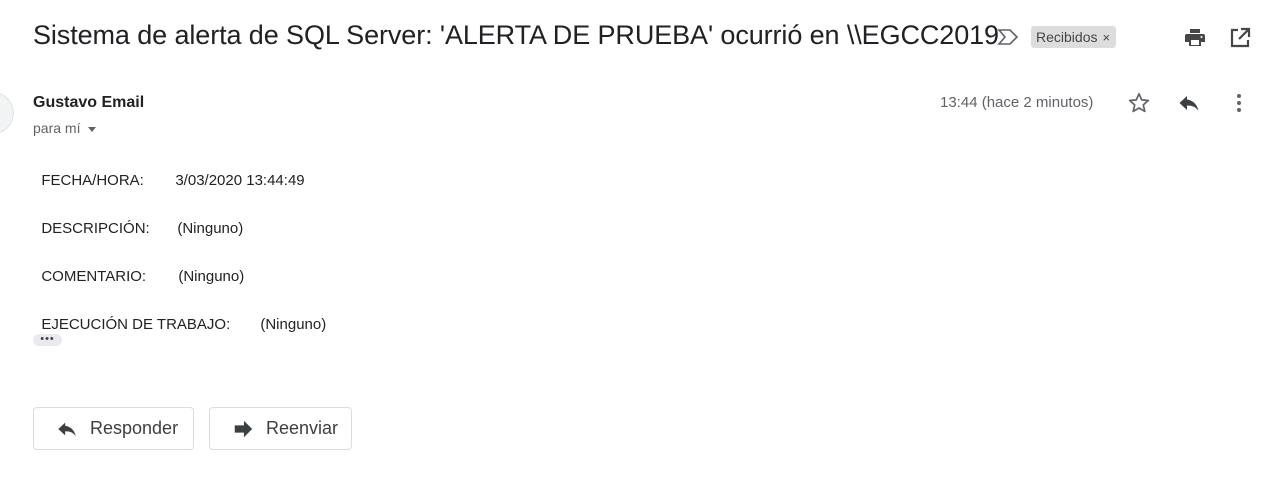  I want to click on forward-button: Reenviar, so click(280, 428).